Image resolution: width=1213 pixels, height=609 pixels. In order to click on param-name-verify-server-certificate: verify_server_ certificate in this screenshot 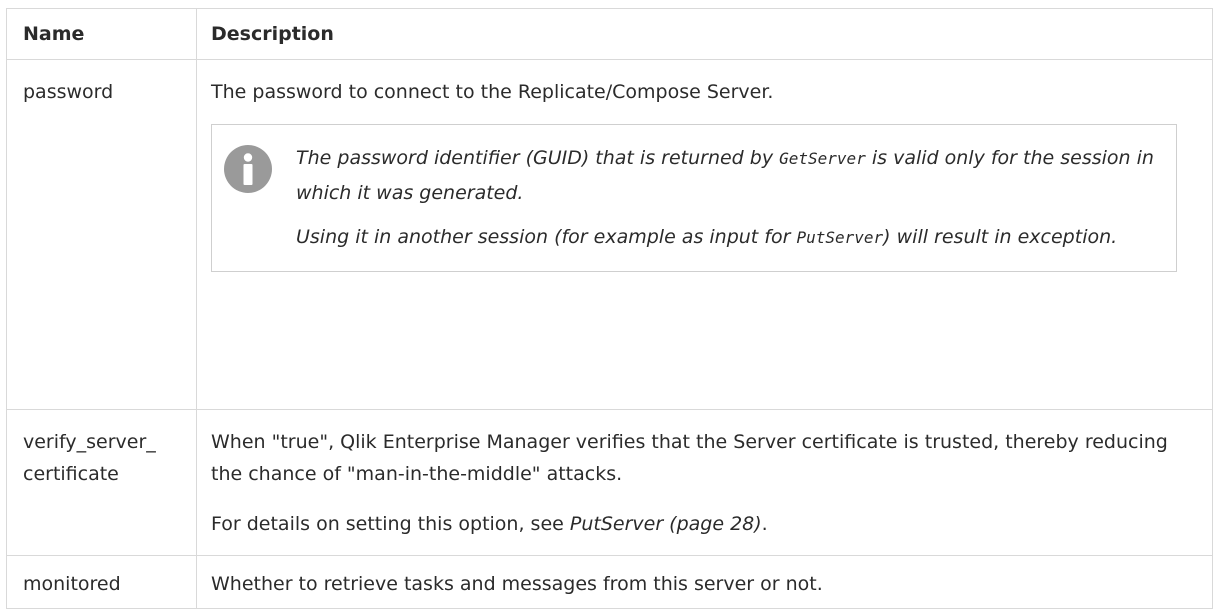, I will do `click(101, 482)`.